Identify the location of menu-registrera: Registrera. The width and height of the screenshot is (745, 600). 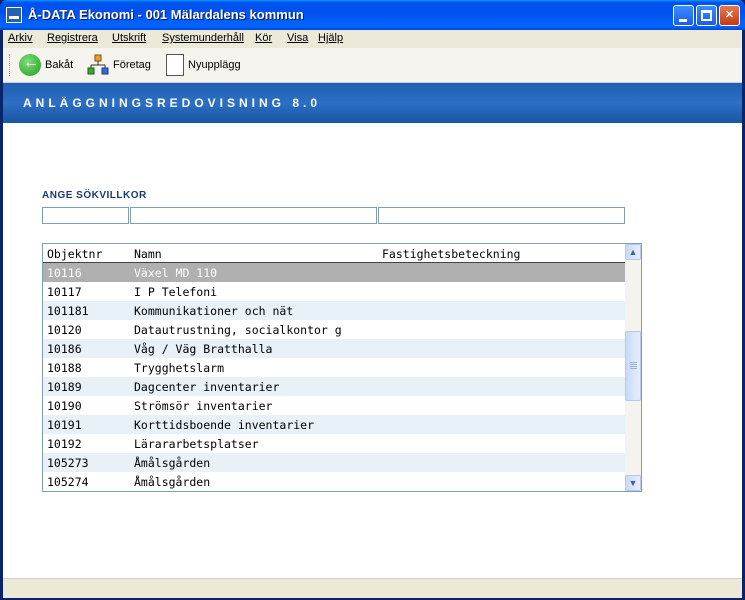
(72, 38).